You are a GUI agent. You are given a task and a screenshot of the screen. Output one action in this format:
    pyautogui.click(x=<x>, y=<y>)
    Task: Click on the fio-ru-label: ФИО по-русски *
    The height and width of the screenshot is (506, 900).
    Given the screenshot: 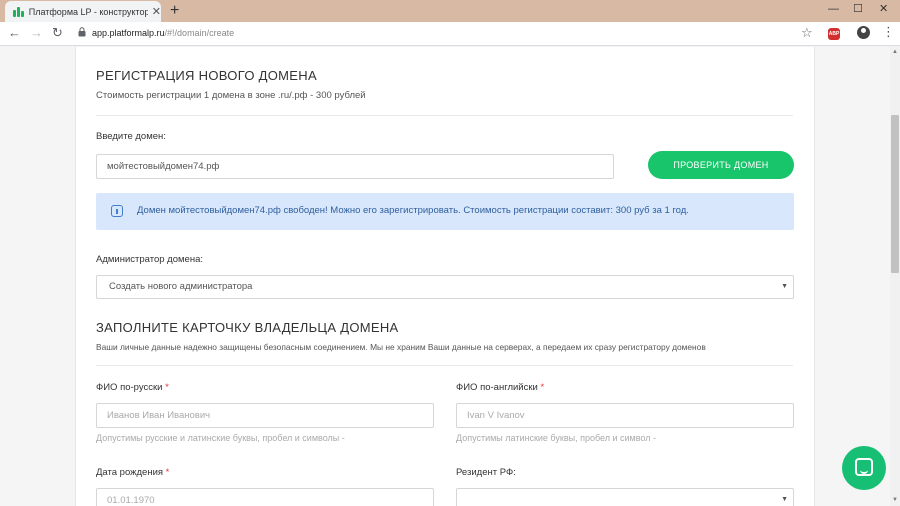 What is the action you would take?
    pyautogui.click(x=132, y=387)
    